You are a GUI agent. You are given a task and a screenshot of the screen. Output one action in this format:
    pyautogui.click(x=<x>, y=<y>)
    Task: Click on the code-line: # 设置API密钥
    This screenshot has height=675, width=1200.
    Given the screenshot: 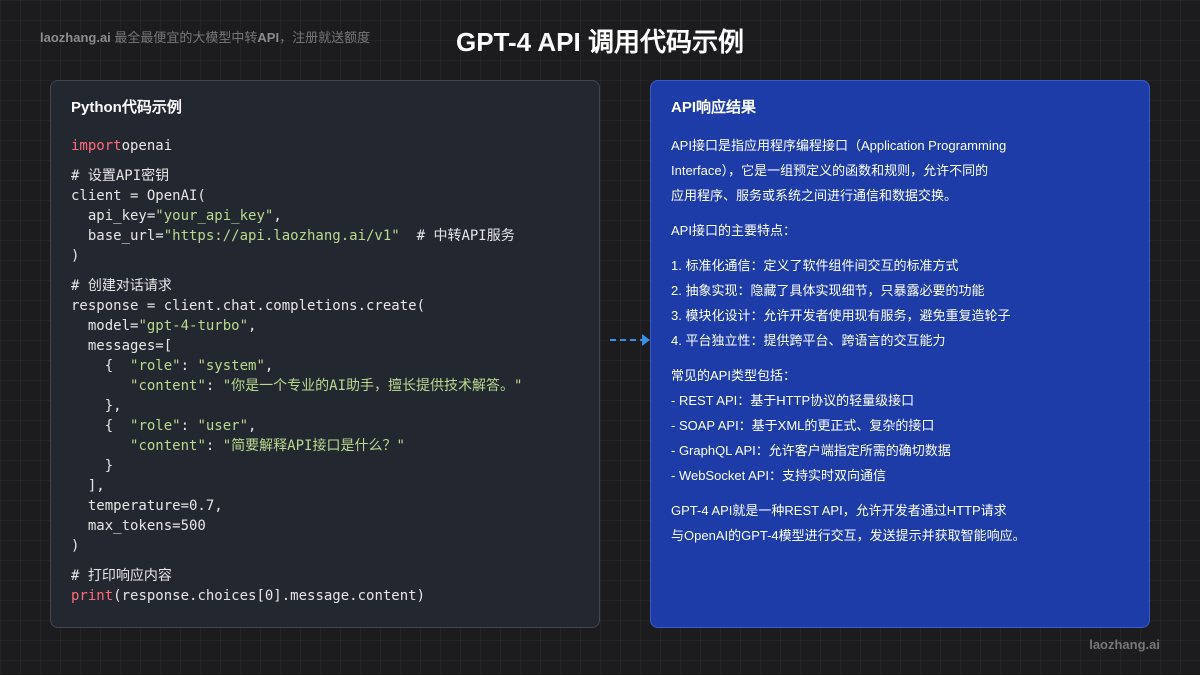 What is the action you would take?
    pyautogui.click(x=329, y=176)
    